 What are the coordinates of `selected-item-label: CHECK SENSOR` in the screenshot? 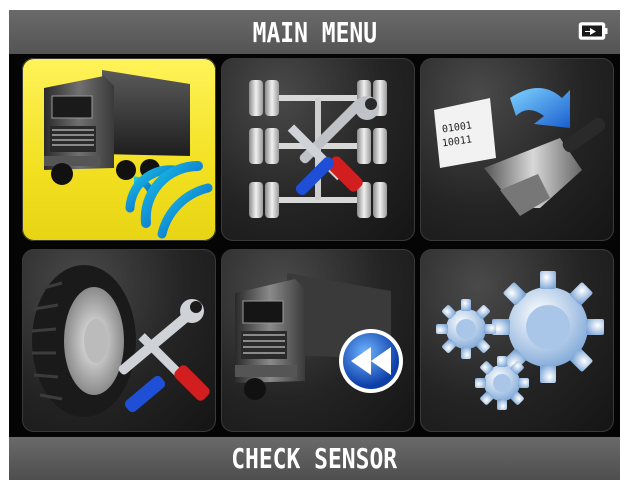 It's located at (314, 458).